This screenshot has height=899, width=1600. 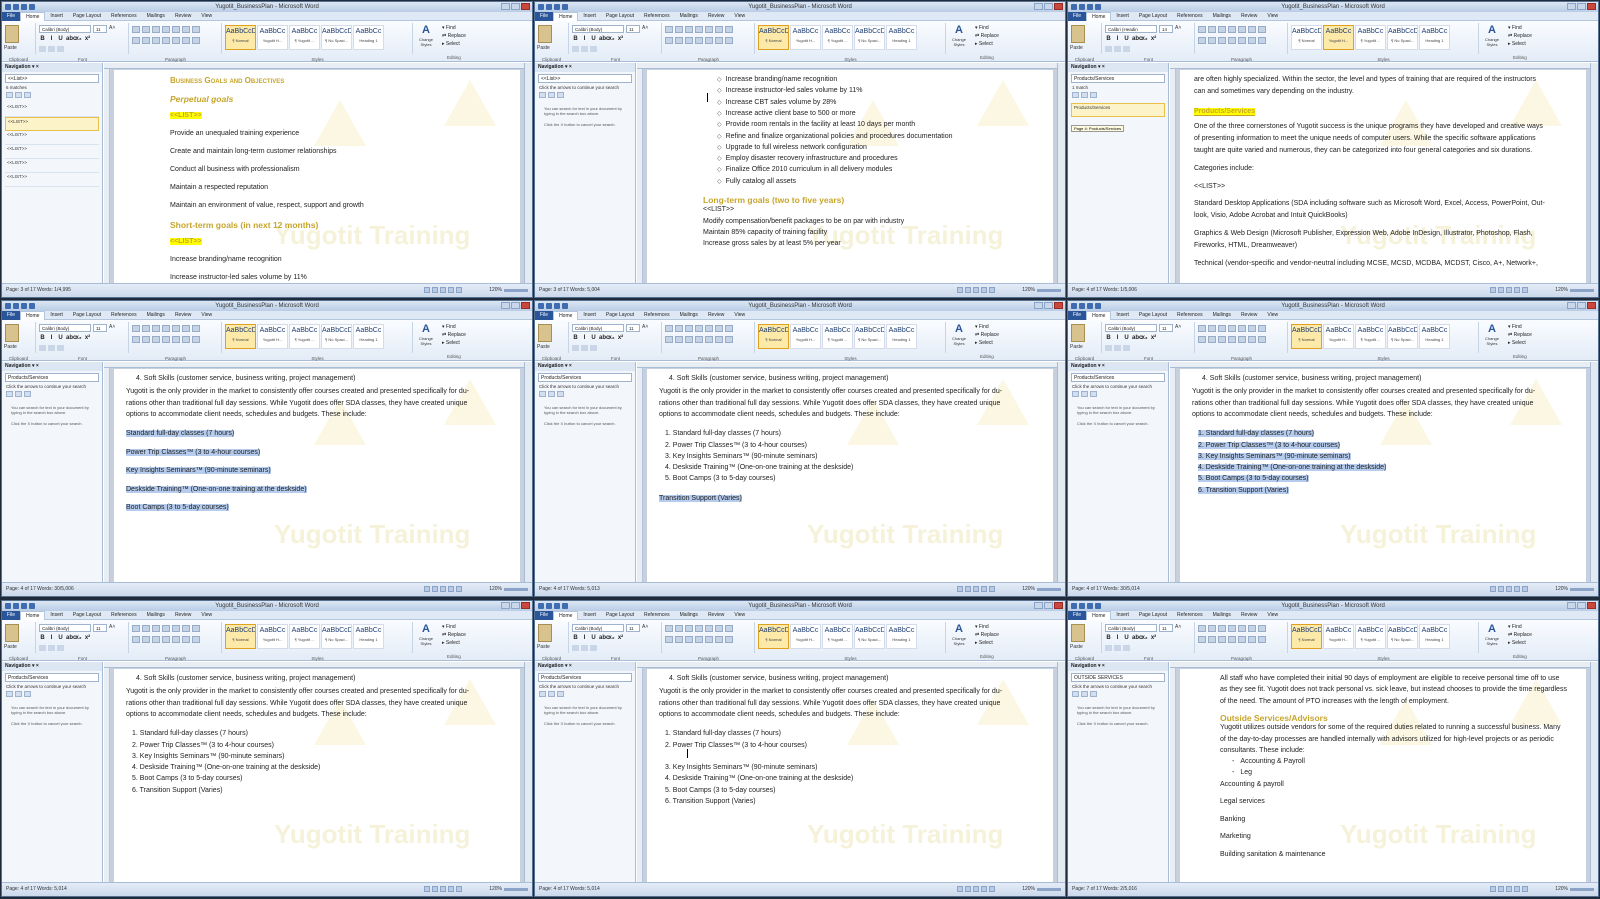 I want to click on undo-icon, so click(x=1090, y=306).